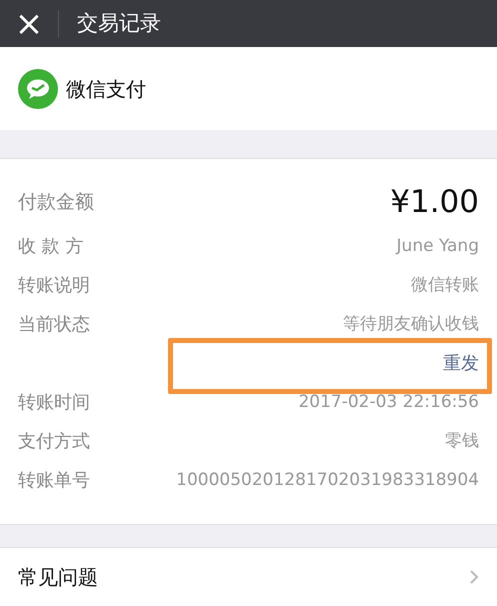 This screenshot has height=606, width=497. I want to click on detail-value: June Yang, so click(437, 246).